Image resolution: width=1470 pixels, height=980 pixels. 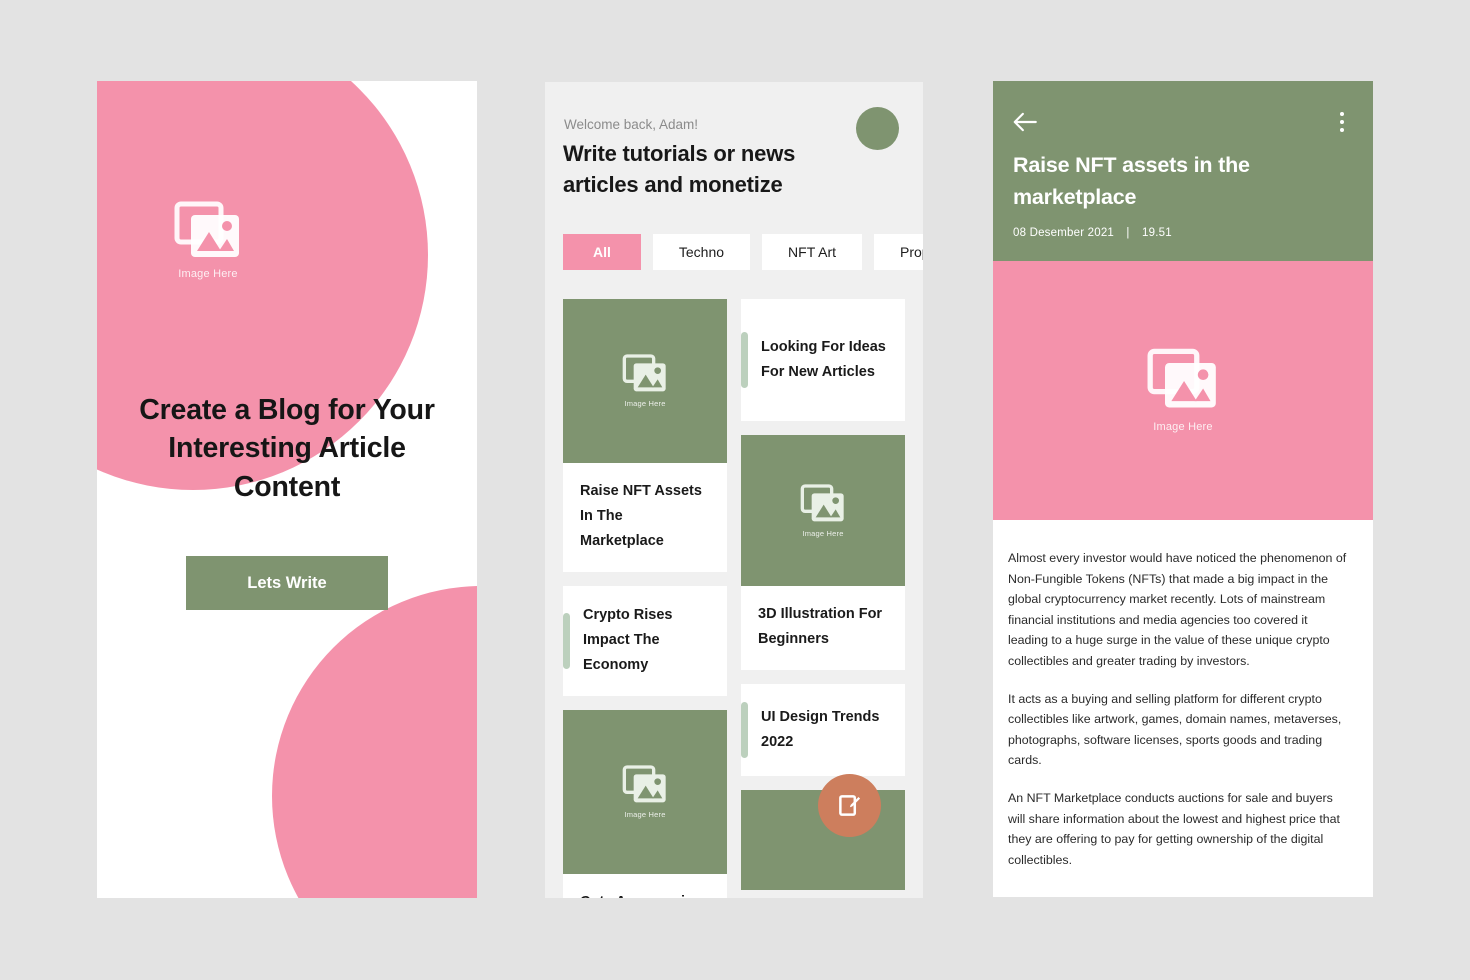 I want to click on article-card: Image Here 3D Illustration For Beginners, so click(x=823, y=552).